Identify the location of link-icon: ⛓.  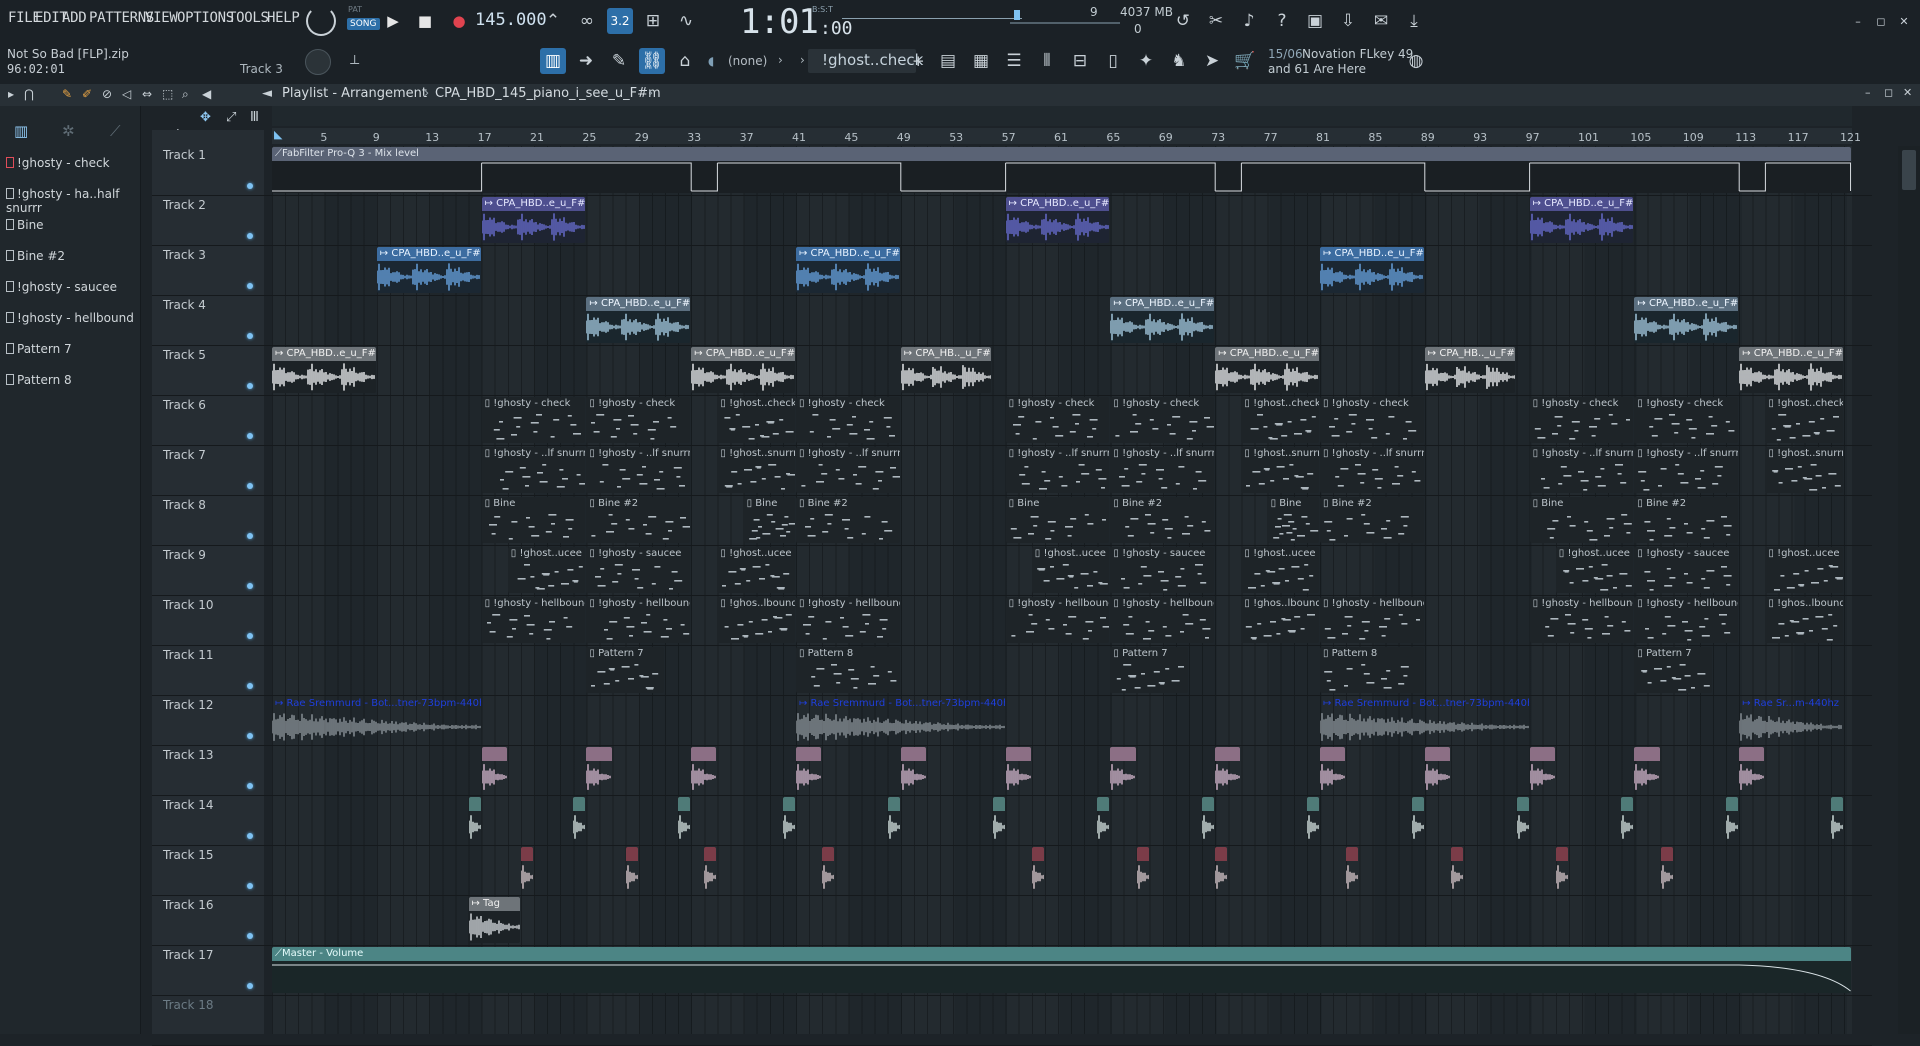
(652, 61).